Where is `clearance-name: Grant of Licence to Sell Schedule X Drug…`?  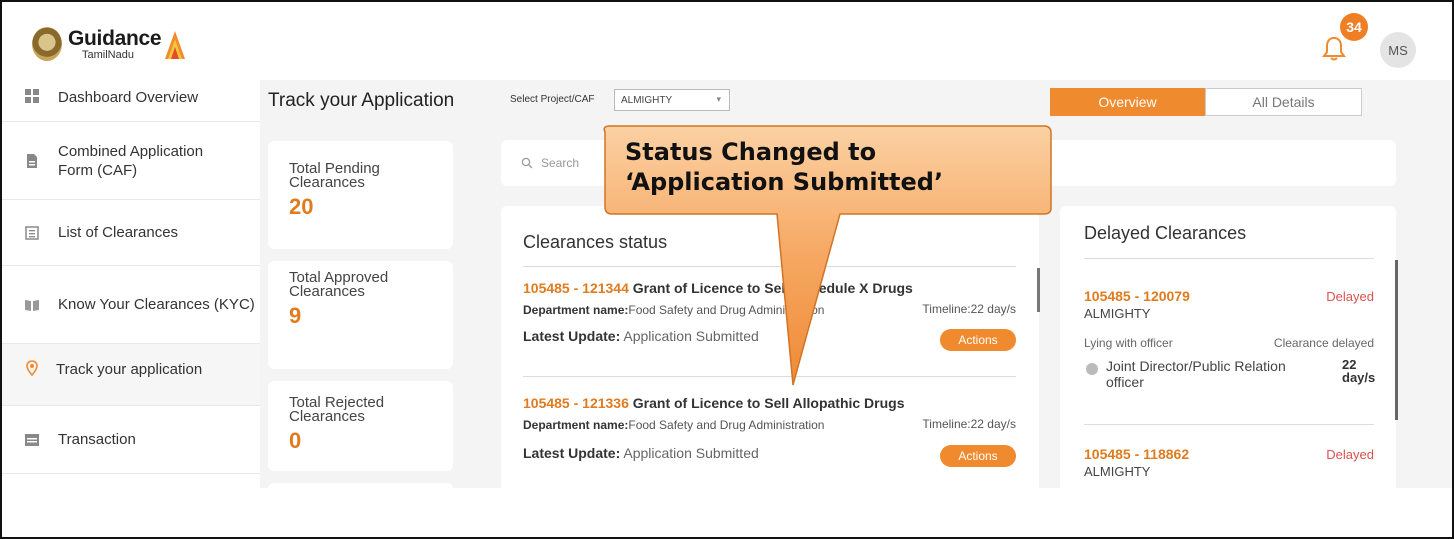
clearance-name: Grant of Licence to Sell Schedule X Drug… is located at coordinates (772, 288).